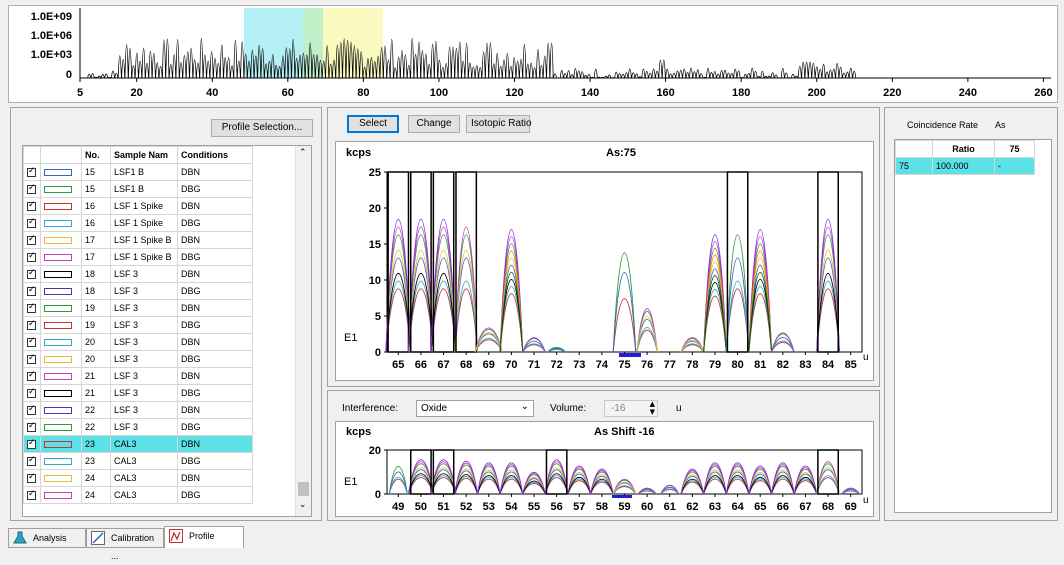 The width and height of the screenshot is (1064, 565). What do you see at coordinates (652, 408) in the screenshot?
I see `stepper-arrows-icon: ▲ ▼` at bounding box center [652, 408].